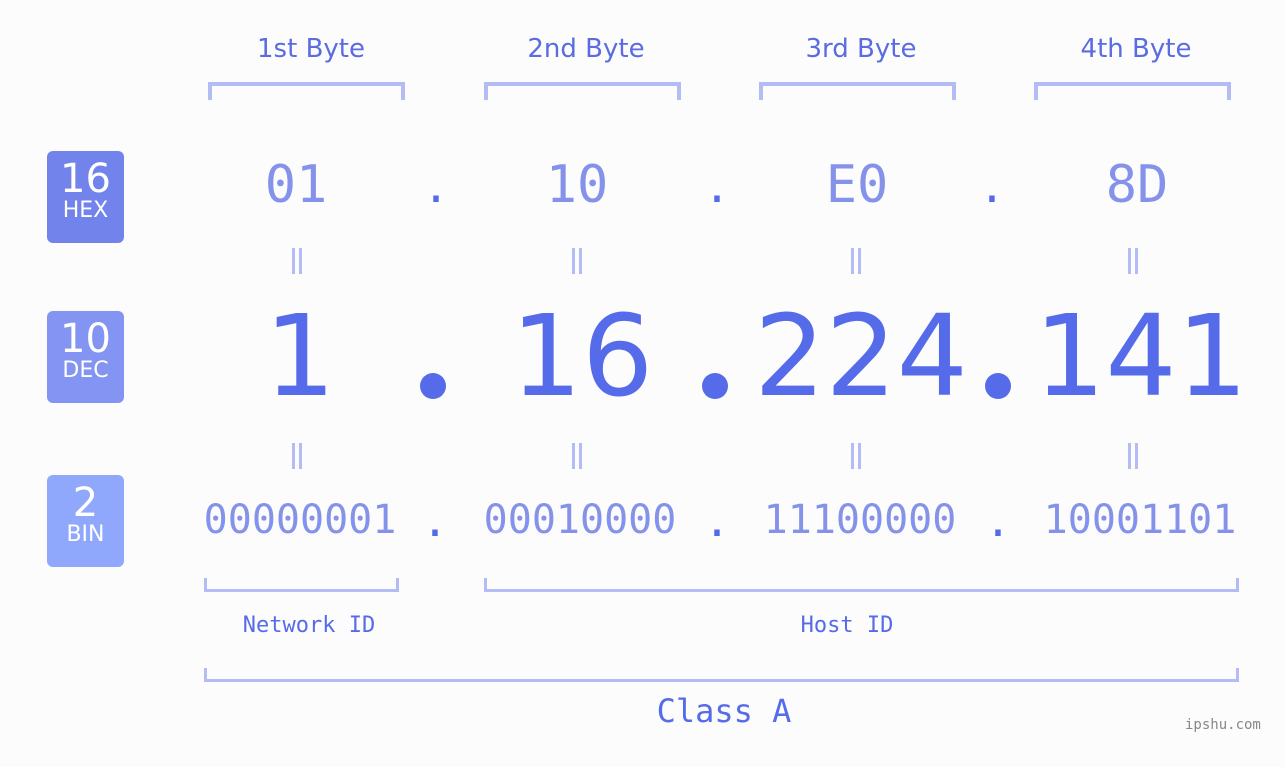 The height and width of the screenshot is (767, 1285). Describe the element at coordinates (85, 179) in the screenshot. I see `hex-badge-number: 16` at that location.